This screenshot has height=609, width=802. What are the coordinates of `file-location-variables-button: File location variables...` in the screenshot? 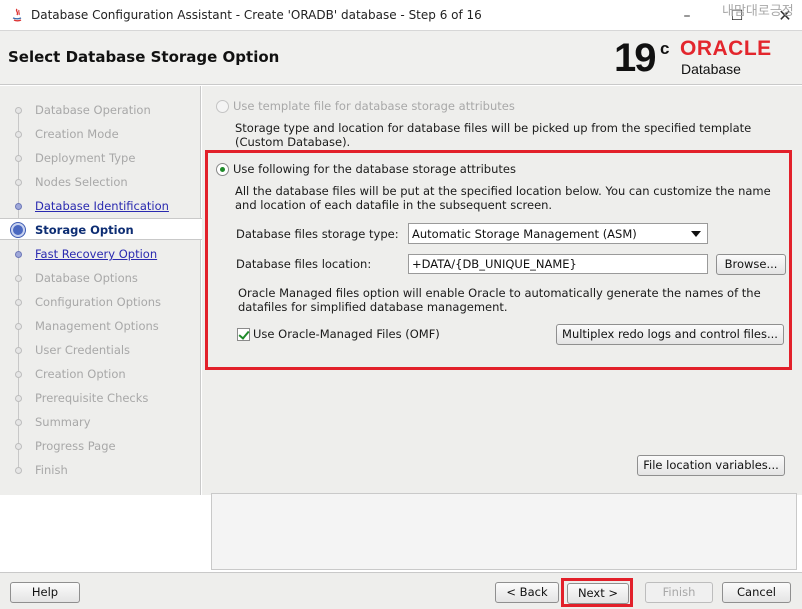 It's located at (711, 465).